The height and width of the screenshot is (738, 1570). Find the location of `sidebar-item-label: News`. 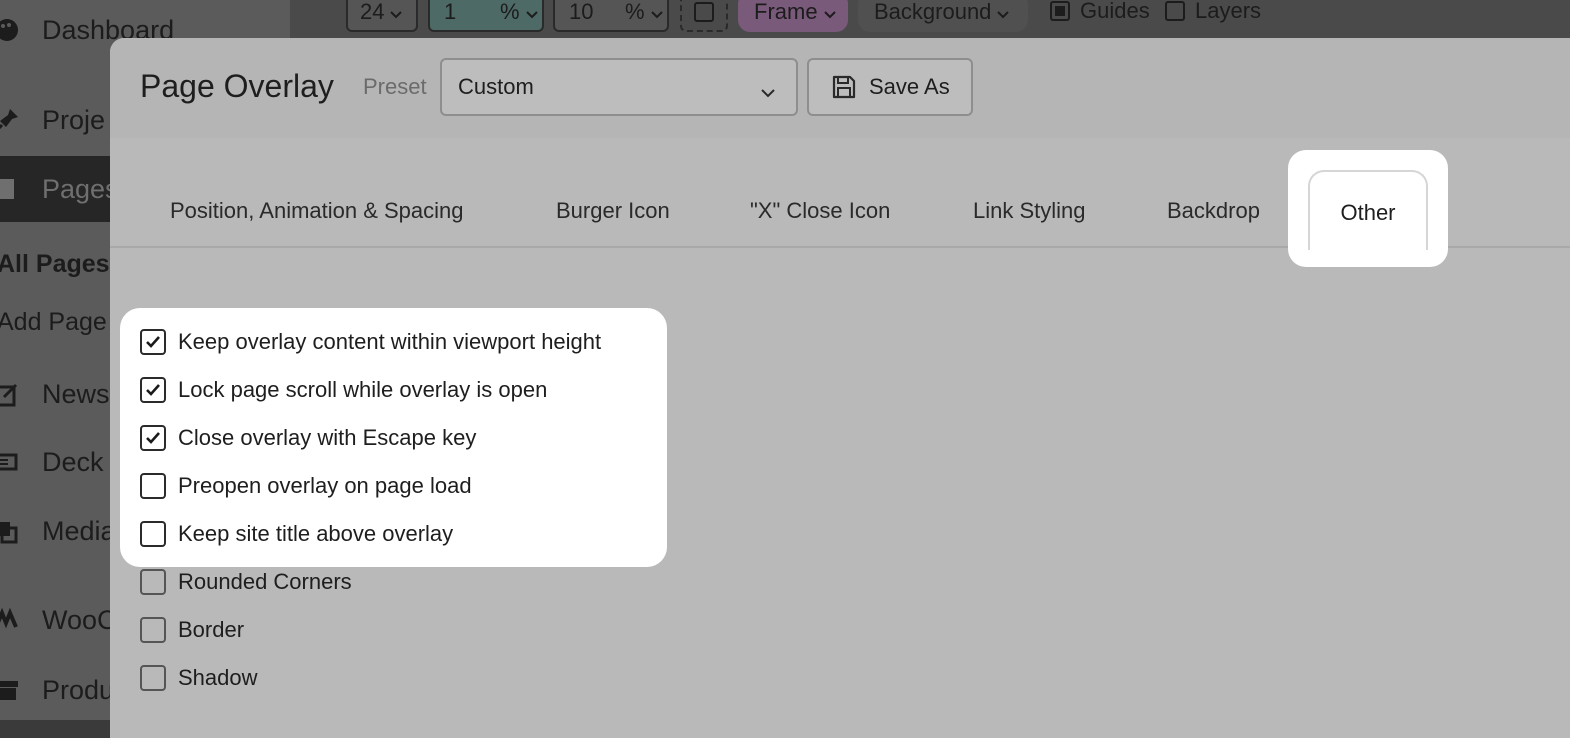

sidebar-item-label: News is located at coordinates (76, 393).